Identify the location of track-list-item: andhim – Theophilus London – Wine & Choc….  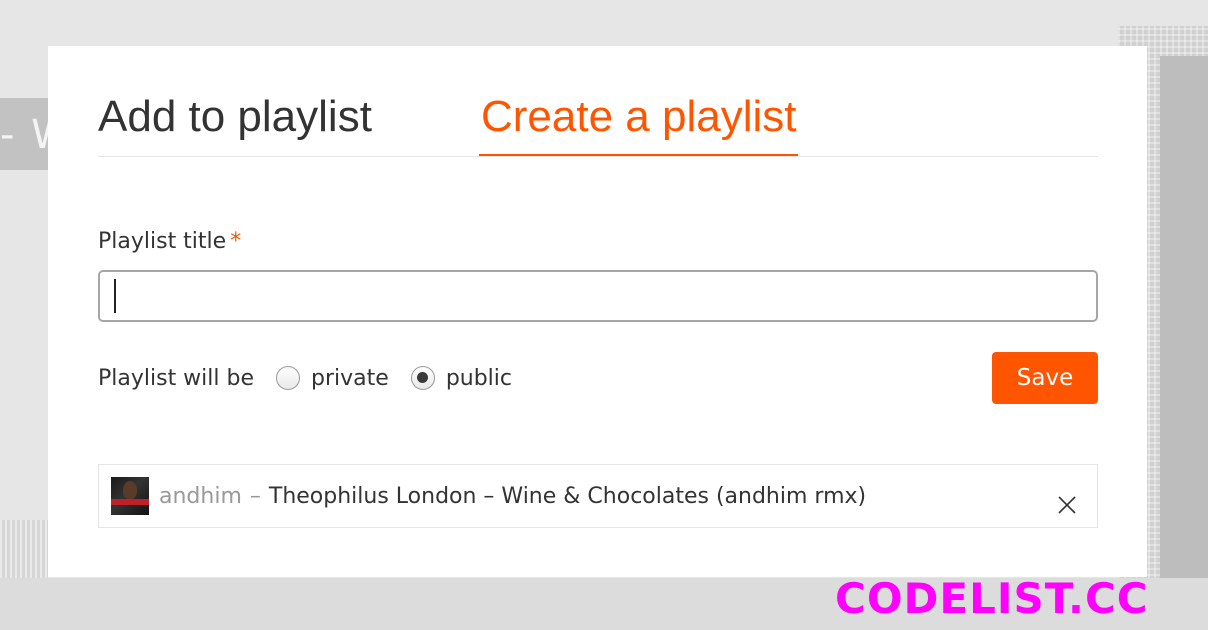
(598, 496).